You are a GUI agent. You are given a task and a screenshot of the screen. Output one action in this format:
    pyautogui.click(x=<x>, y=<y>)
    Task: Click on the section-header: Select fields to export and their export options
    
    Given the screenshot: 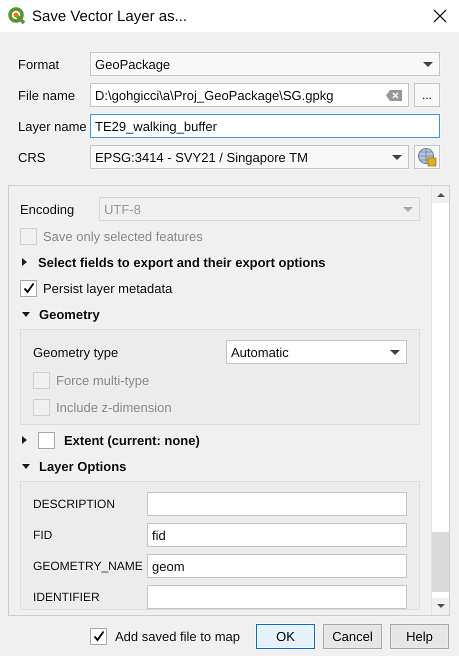 What is the action you would take?
    pyautogui.click(x=182, y=262)
    